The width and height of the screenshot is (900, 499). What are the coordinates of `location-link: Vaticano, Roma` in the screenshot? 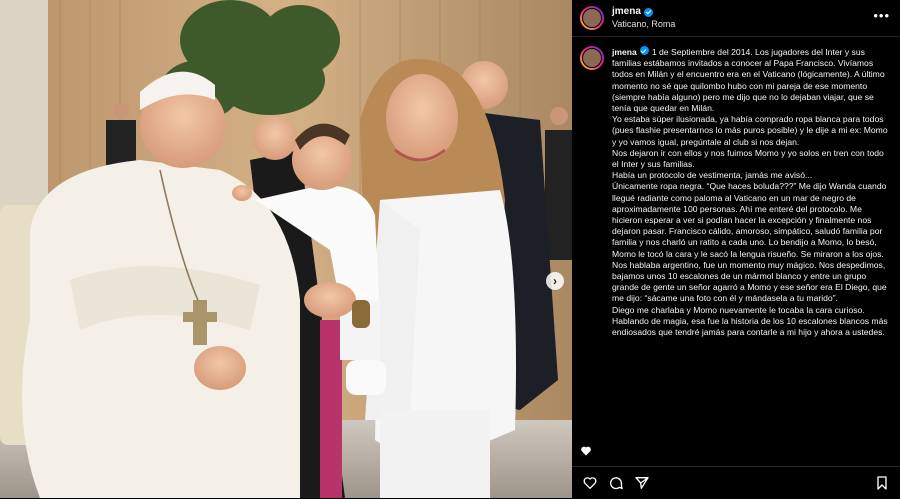 It's located at (643, 24).